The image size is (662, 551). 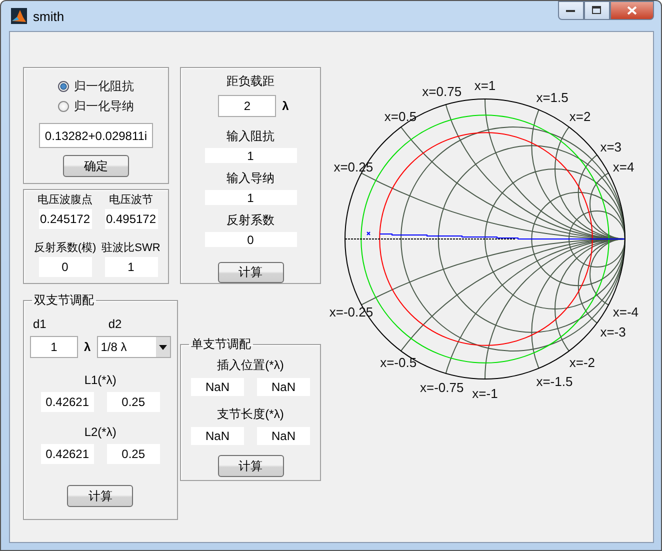 I want to click on reactance-label: x=0.75, so click(x=442, y=92).